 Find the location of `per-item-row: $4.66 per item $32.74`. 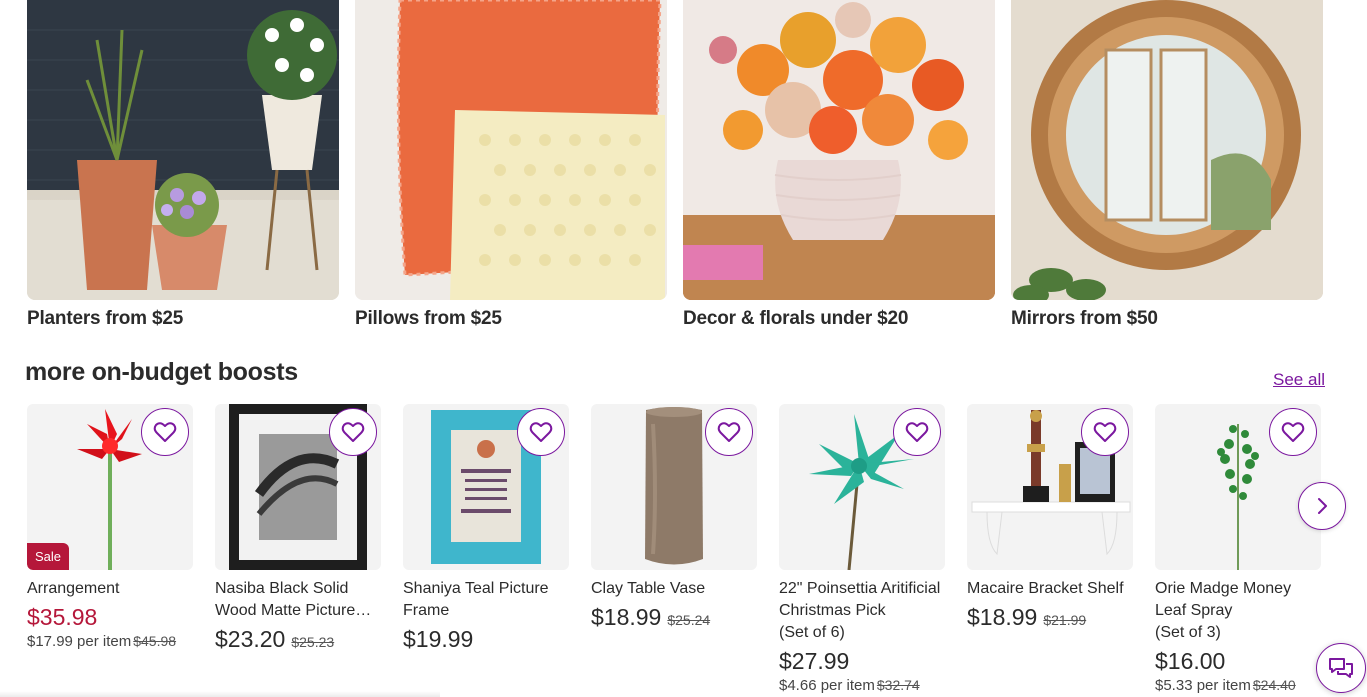

per-item-row: $4.66 per item $32.74 is located at coordinates (862, 685).